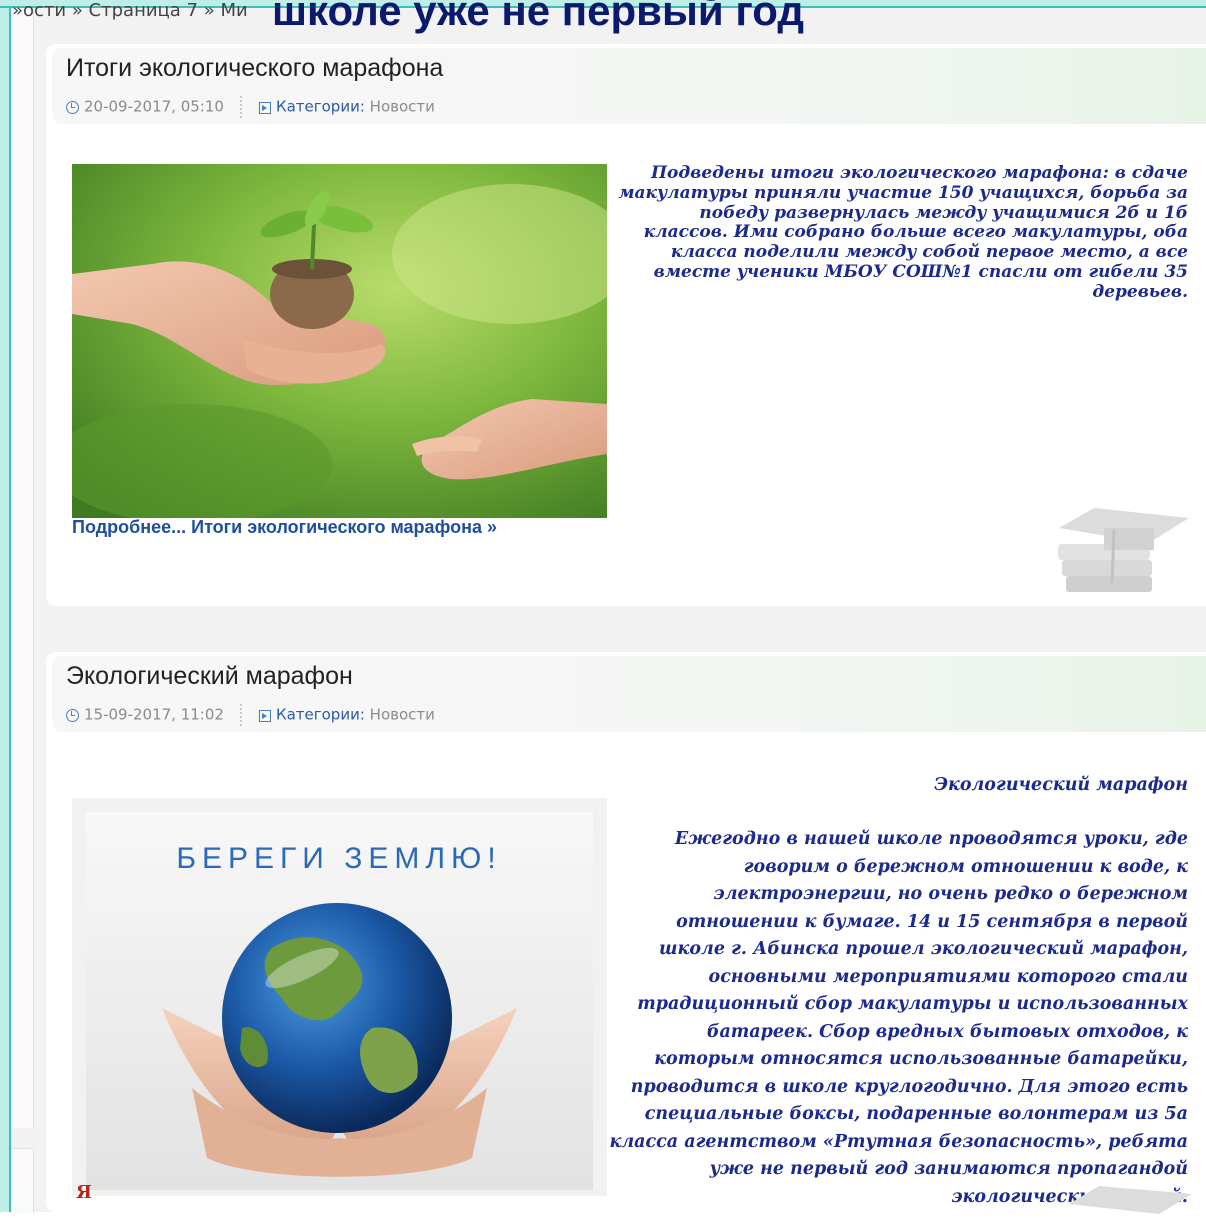 This screenshot has width=1206, height=1218. What do you see at coordinates (22, 1180) in the screenshot?
I see `left-sidebar-strip-lower` at bounding box center [22, 1180].